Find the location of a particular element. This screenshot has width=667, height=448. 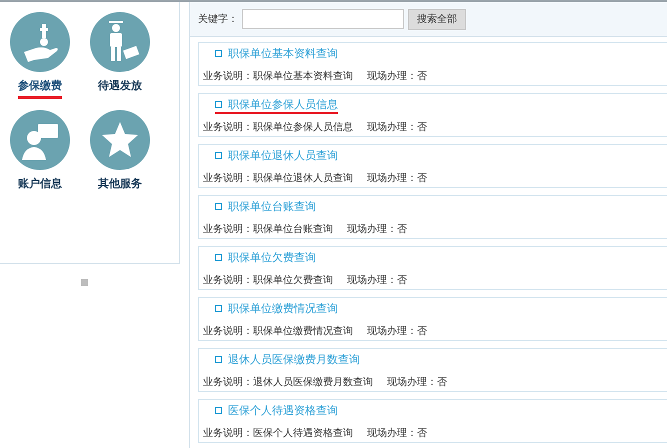

service-link: 职保单位缴费情况查询 is located at coordinates (276, 309).